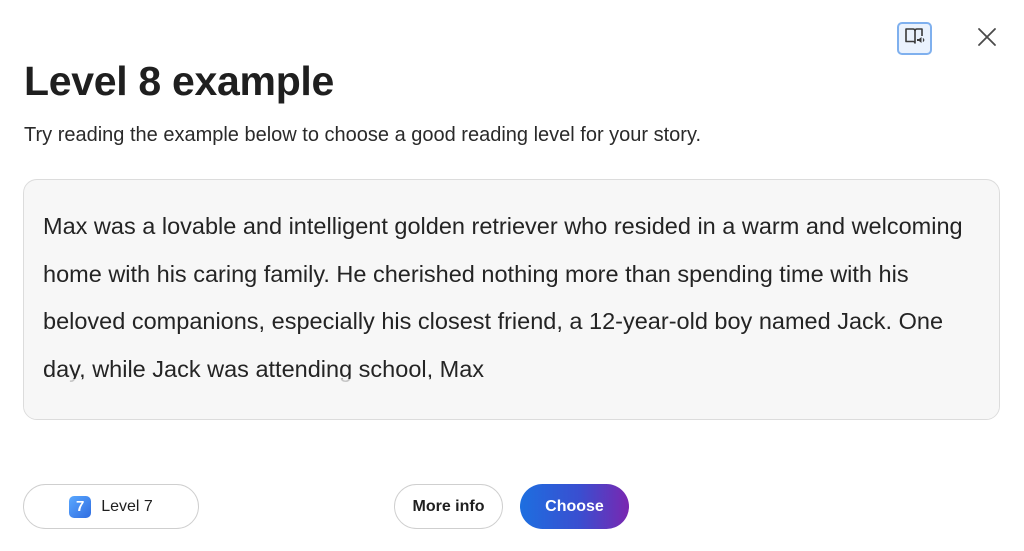 This screenshot has height=551, width=1024. Describe the element at coordinates (179, 81) in the screenshot. I see `page-title: Level 8 example` at that location.